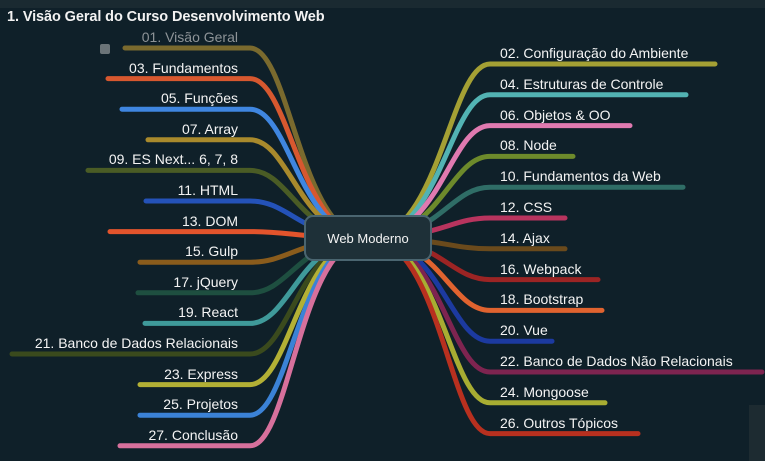  Describe the element at coordinates (200, 404) in the screenshot. I see `topic-node-left: 25. Projetos` at that location.